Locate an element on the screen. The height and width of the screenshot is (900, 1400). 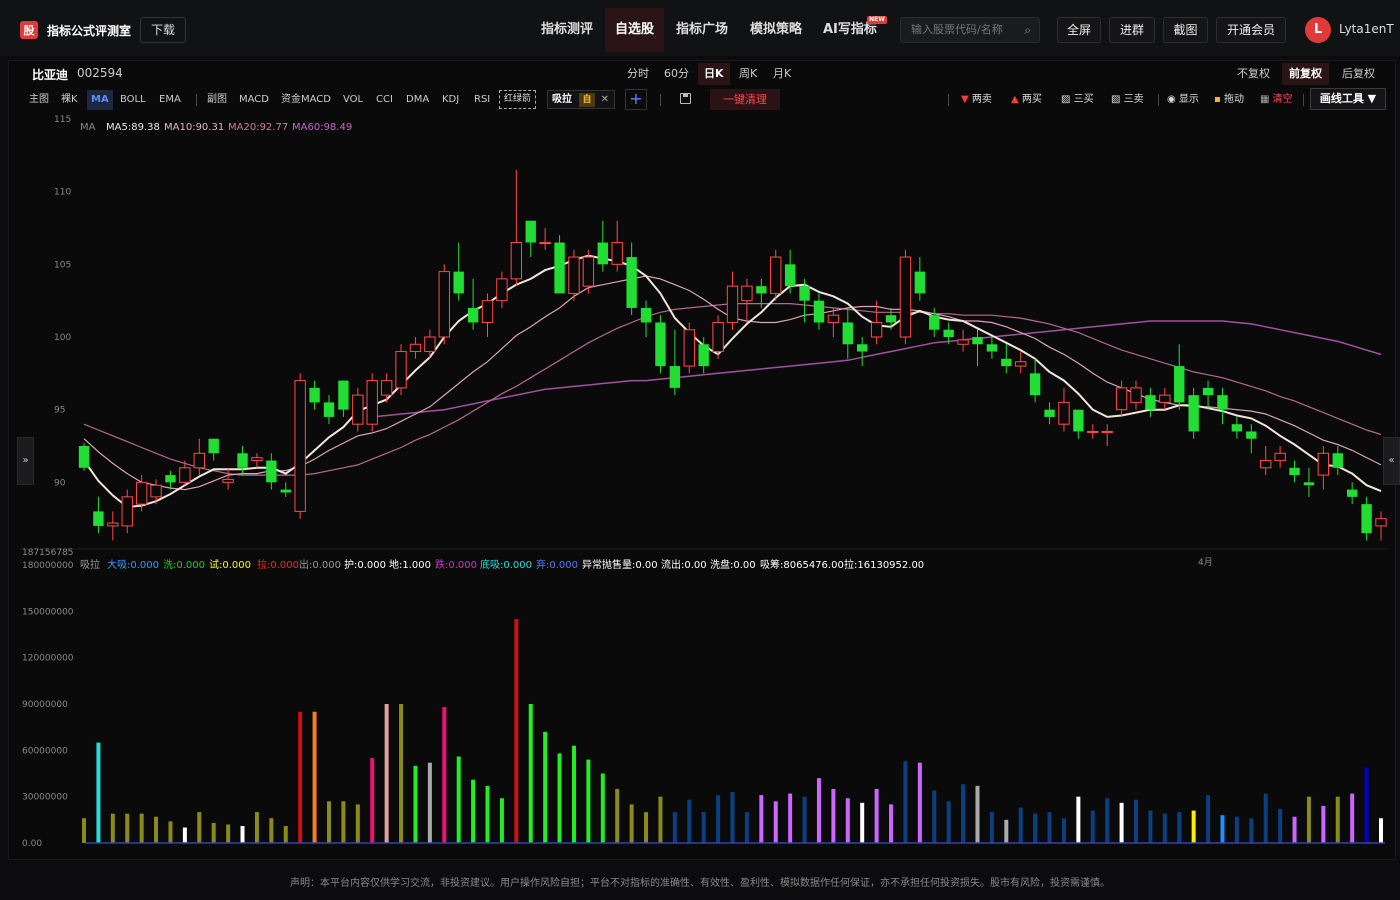
price-tick-label: 90 is located at coordinates (60, 483).